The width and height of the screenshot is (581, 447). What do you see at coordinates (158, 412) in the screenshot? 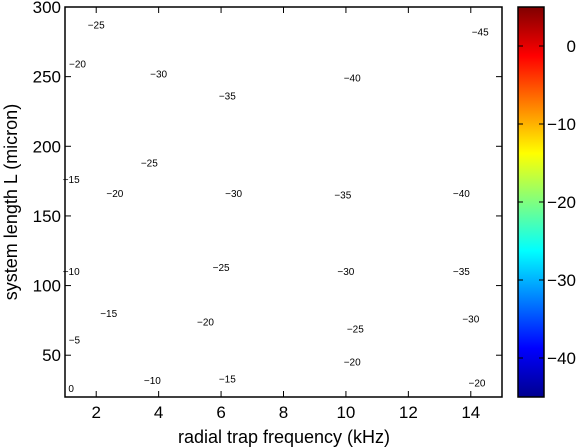
I see `x-tick-label: 4` at bounding box center [158, 412].